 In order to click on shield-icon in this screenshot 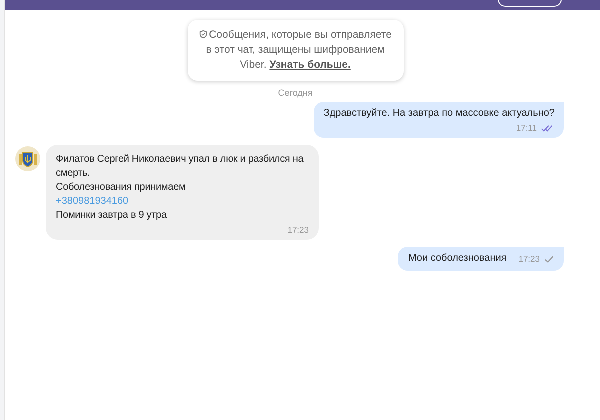, I will do `click(203, 34)`.